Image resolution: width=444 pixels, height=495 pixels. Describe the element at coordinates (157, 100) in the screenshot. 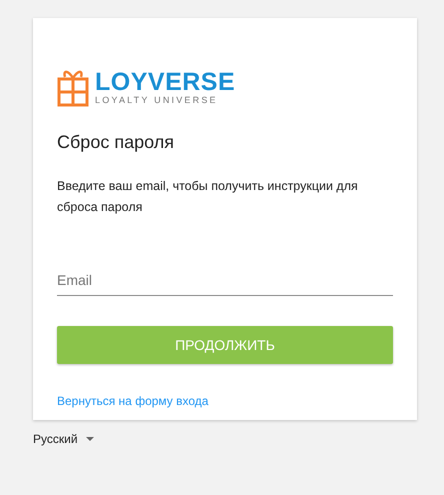

I see `logo-tagline: LOYALTY UNIVERSE` at that location.